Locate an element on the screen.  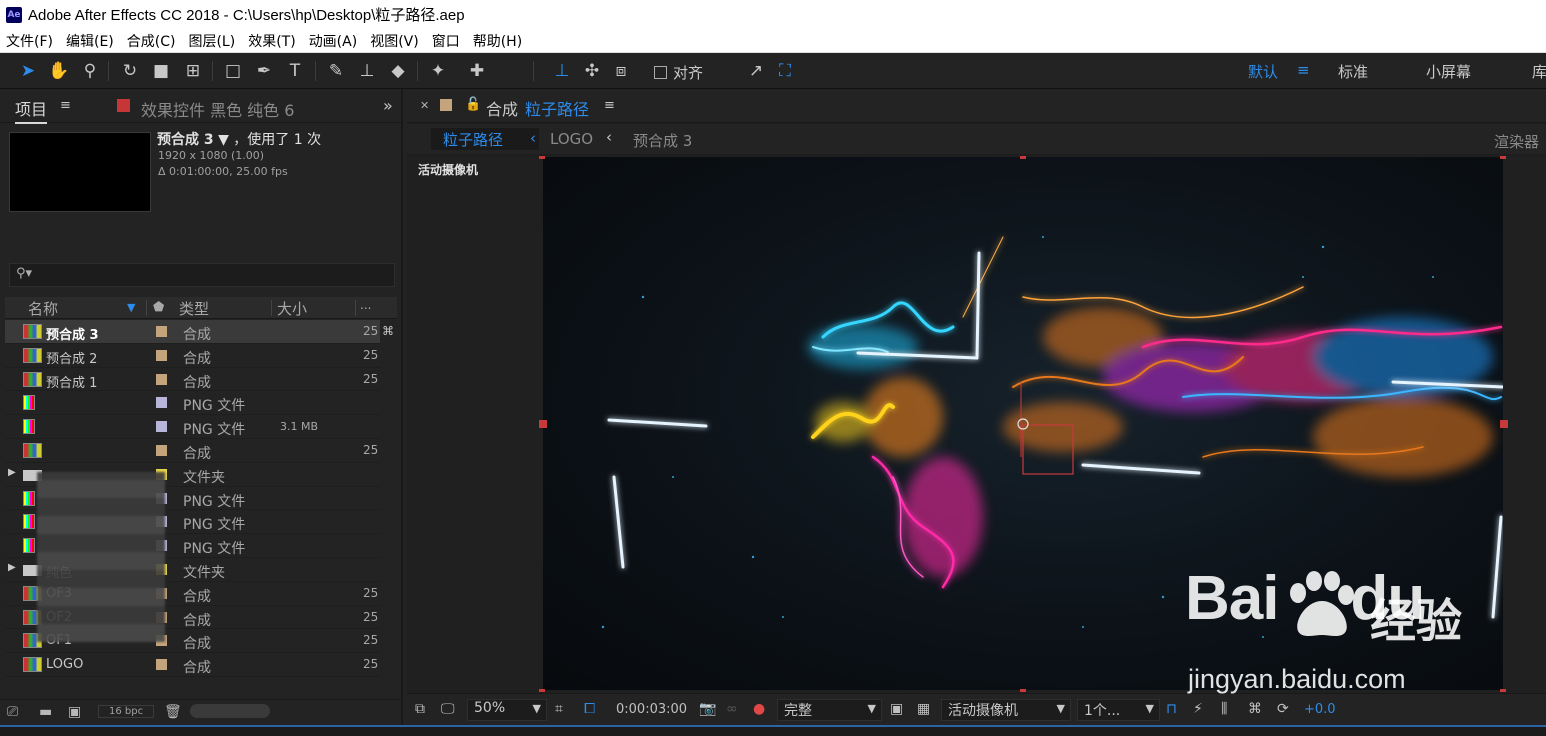
snap-grid-icon: ⛶ is located at coordinates (785, 71).